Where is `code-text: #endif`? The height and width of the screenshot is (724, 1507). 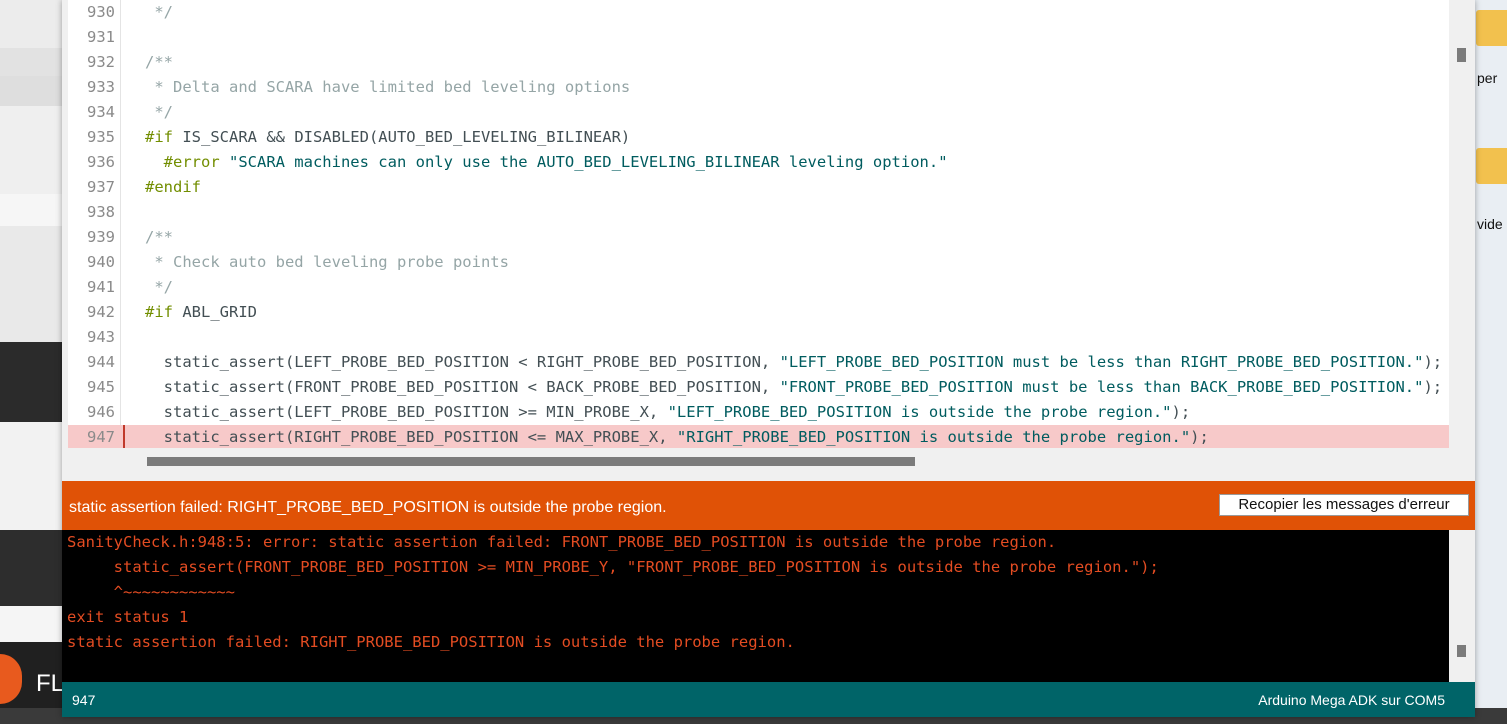 code-text: #endif is located at coordinates (173, 187).